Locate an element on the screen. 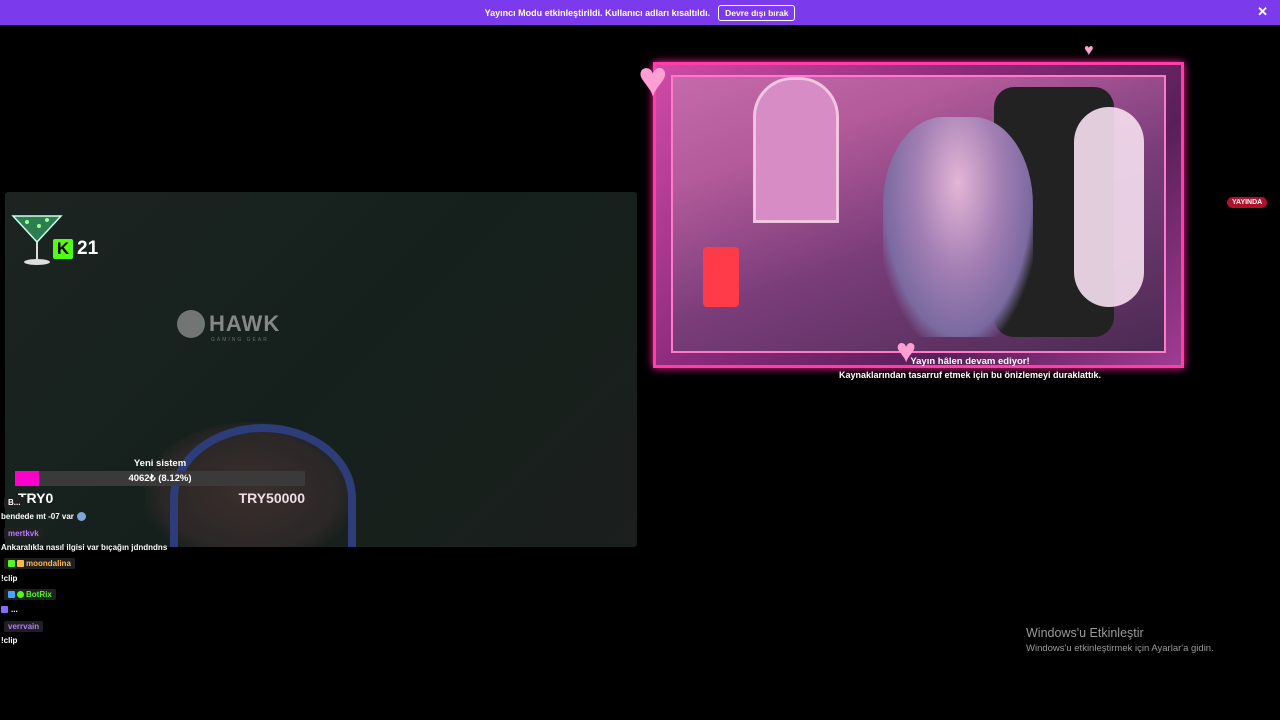  activation-title: Windows'u Etkinleştir is located at coordinates (1085, 633).